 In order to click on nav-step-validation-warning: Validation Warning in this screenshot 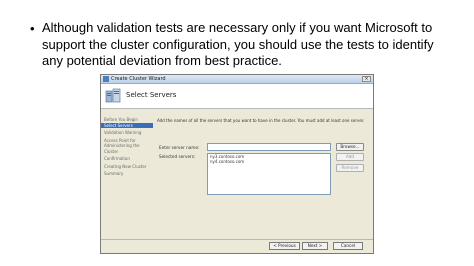, I will do `click(127, 133)`.